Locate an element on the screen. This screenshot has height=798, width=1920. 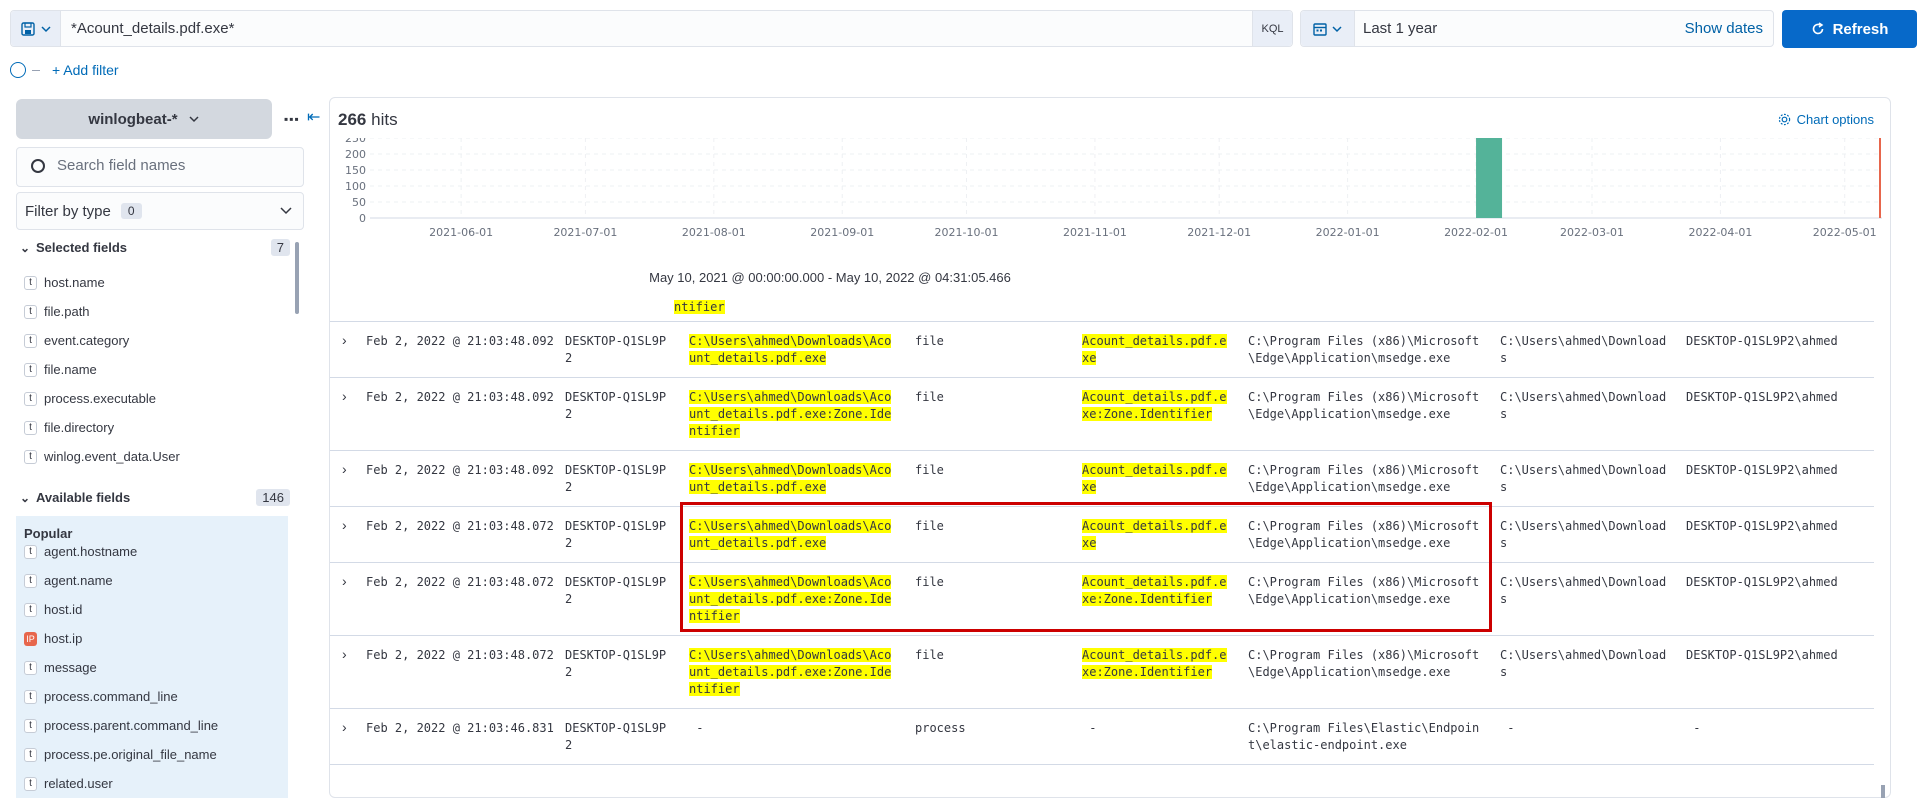
field-item-file-name: t file.name is located at coordinates (60, 369).